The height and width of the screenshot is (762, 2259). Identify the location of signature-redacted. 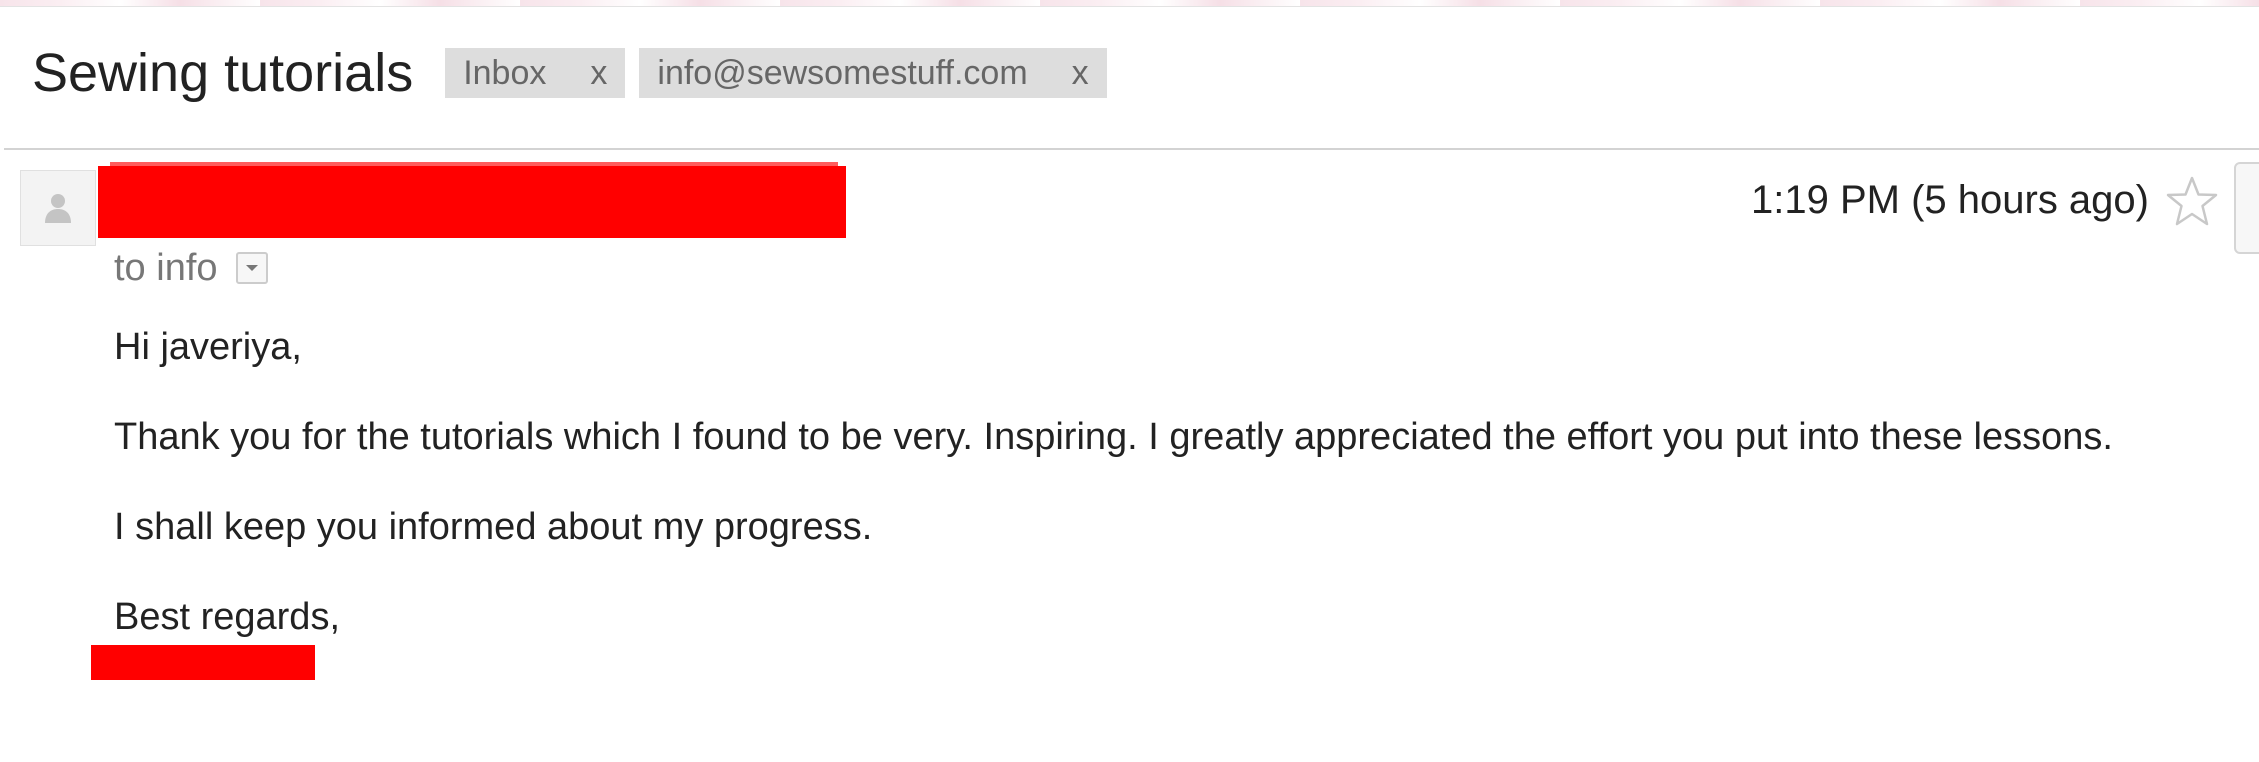
(203, 662).